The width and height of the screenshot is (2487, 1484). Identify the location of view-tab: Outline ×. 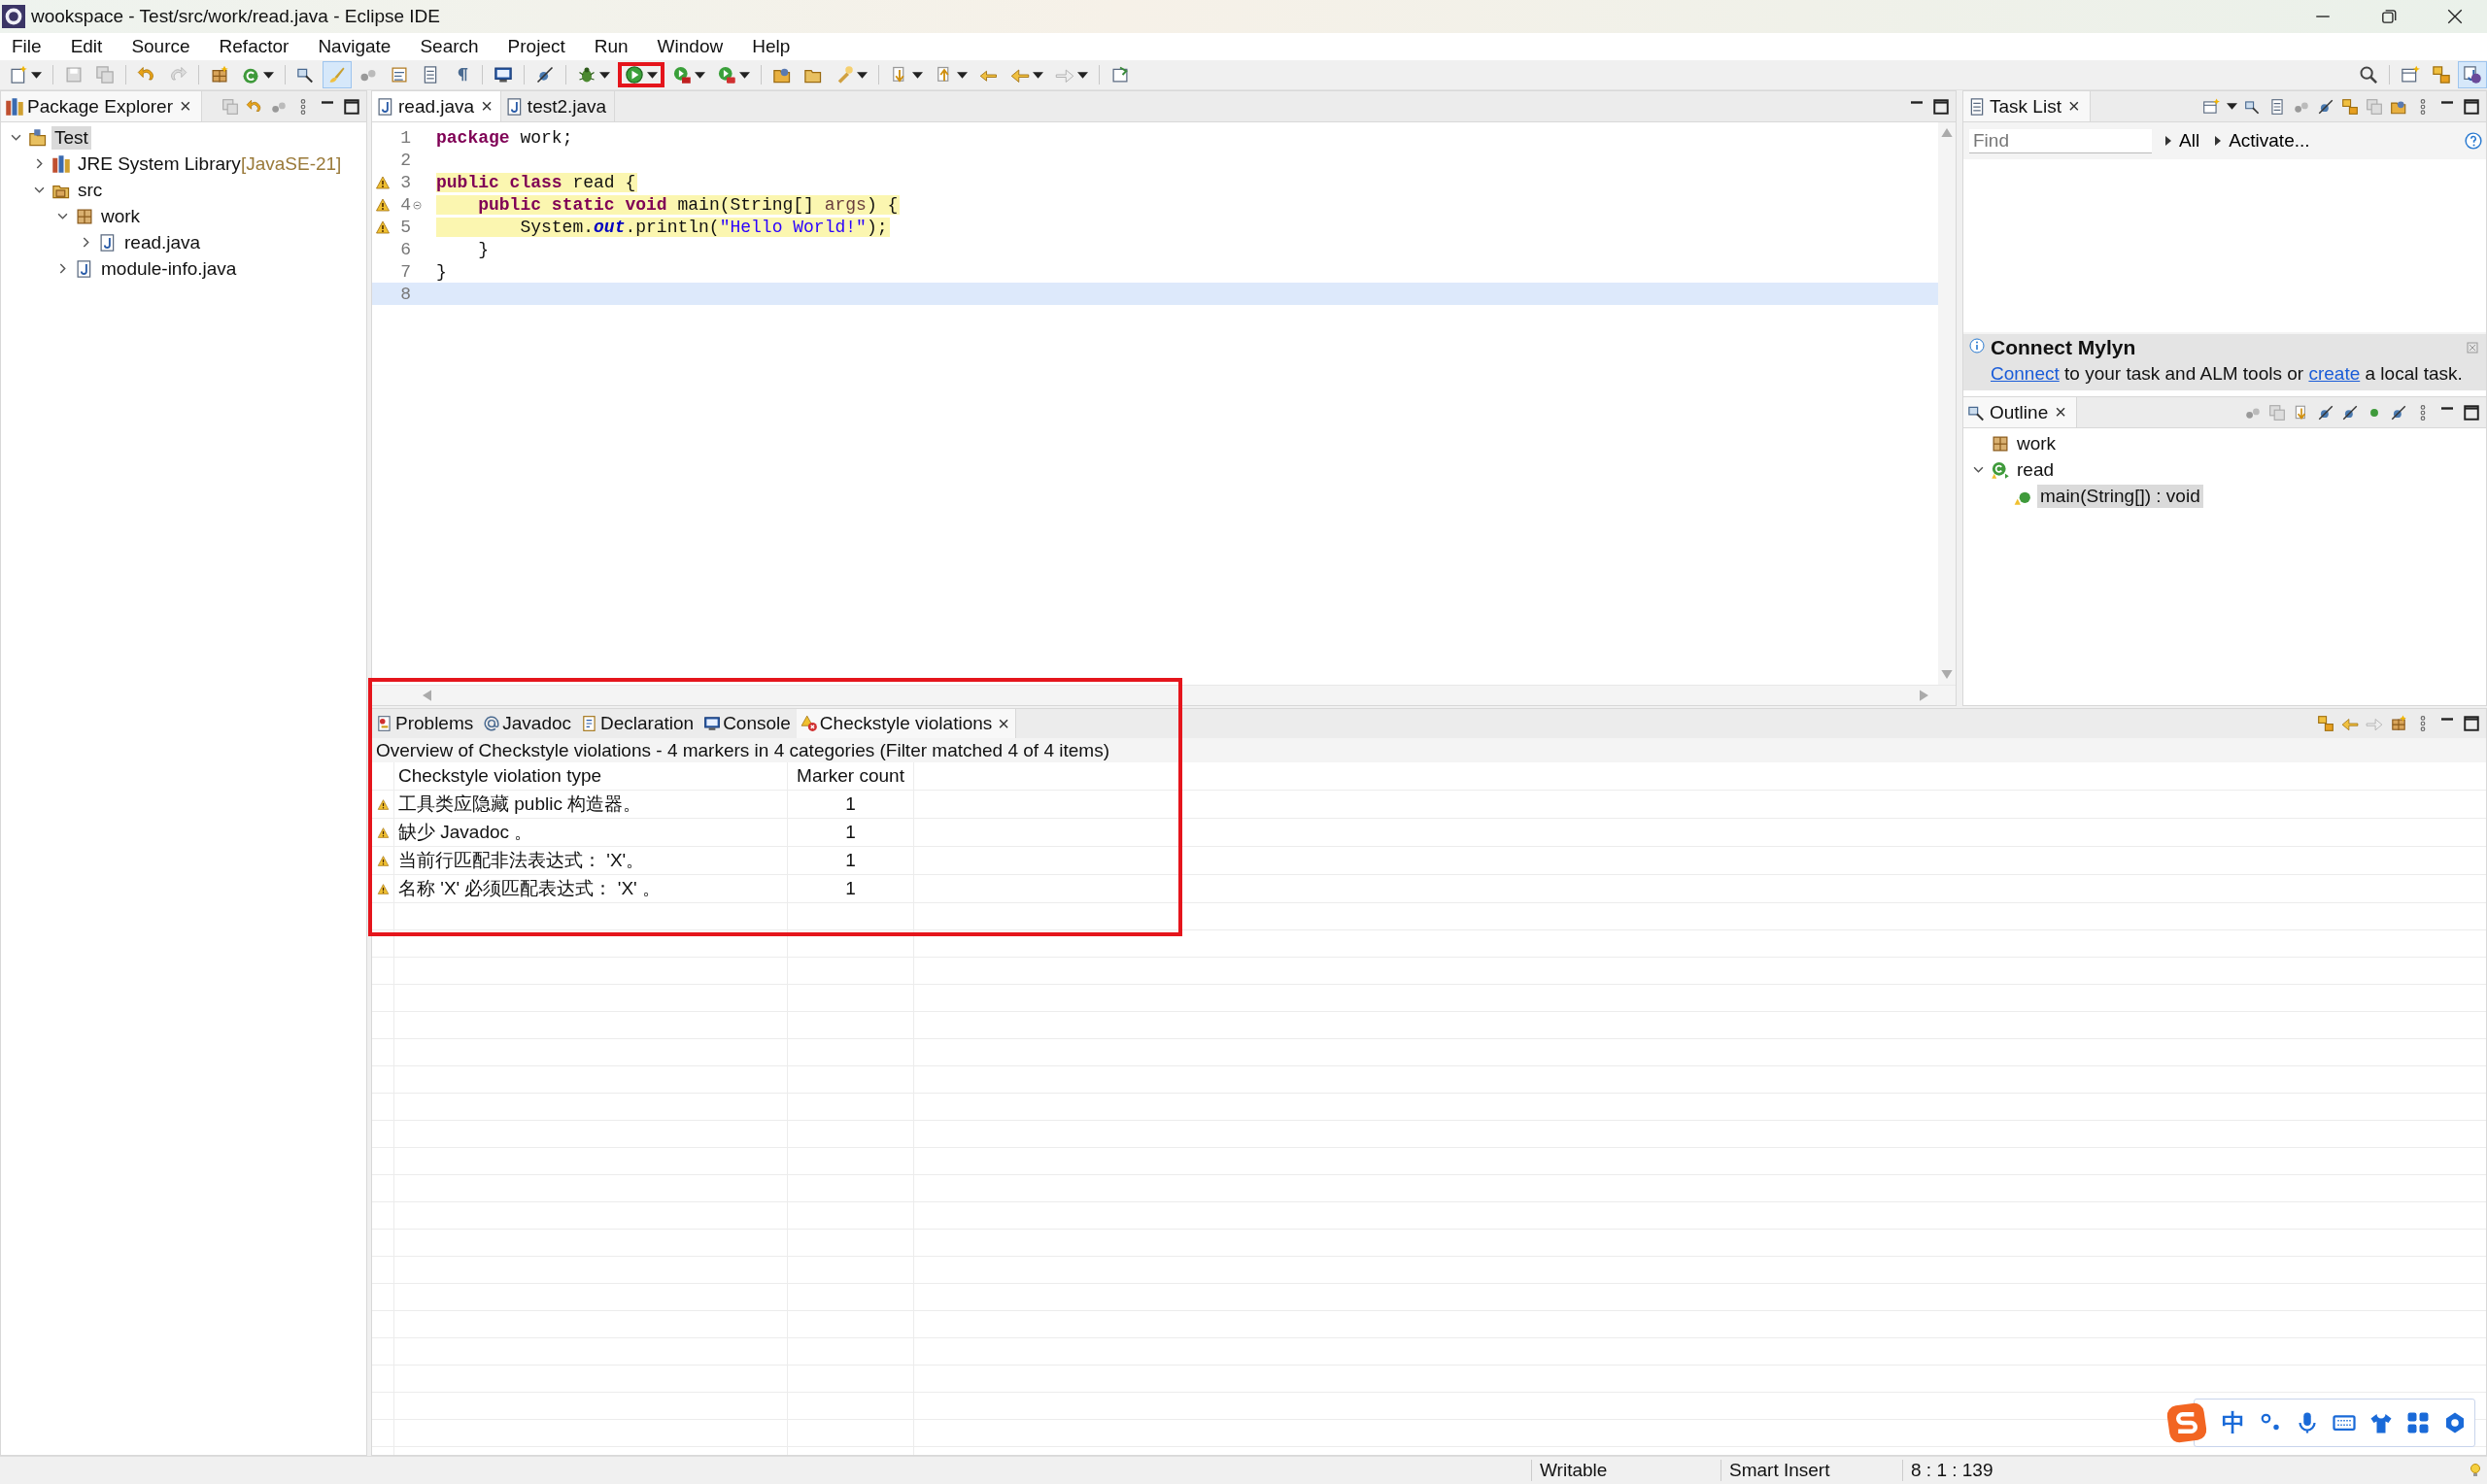
(2020, 412).